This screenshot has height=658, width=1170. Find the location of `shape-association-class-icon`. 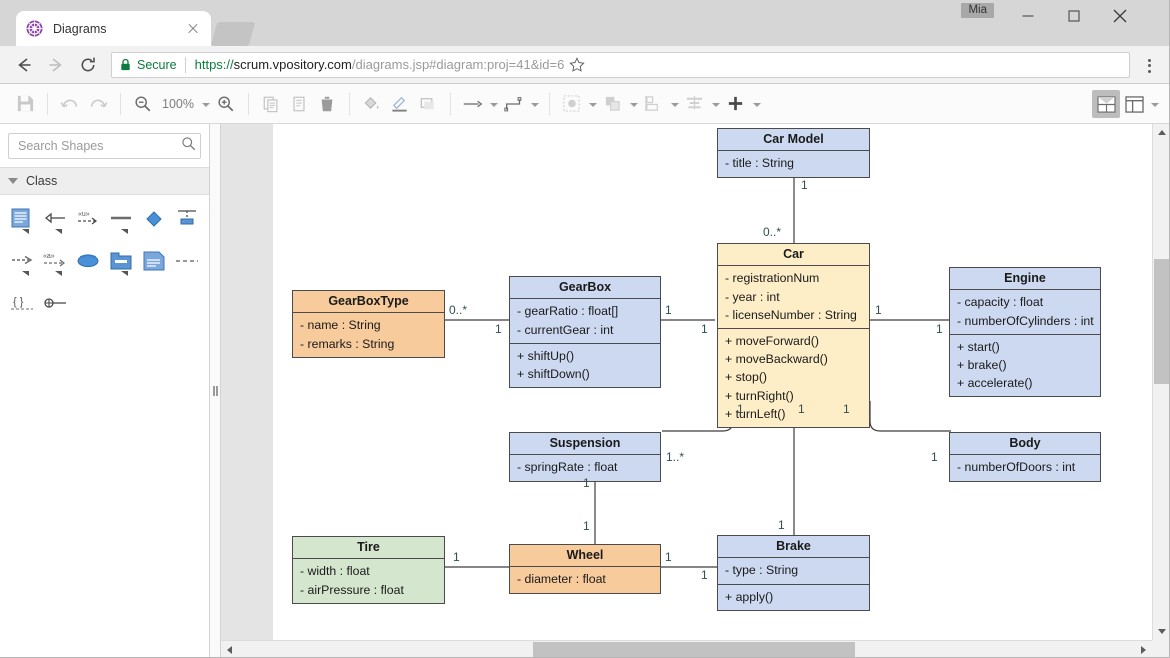

shape-association-class-icon is located at coordinates (153, 221).